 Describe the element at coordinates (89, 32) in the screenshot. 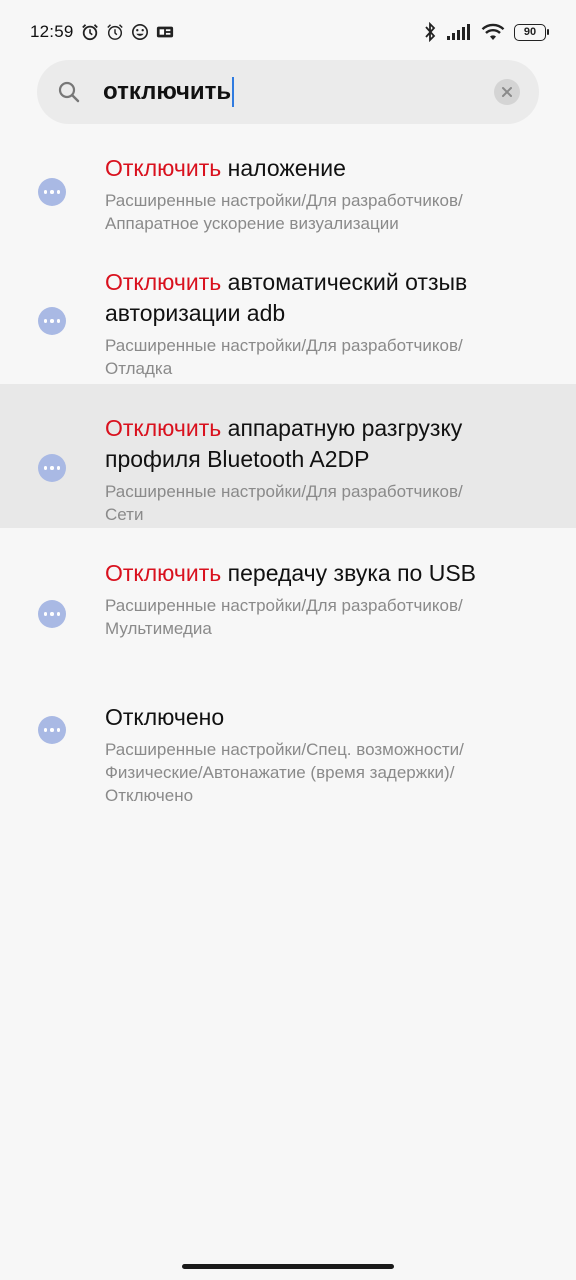

I see `alarm-icon` at that location.